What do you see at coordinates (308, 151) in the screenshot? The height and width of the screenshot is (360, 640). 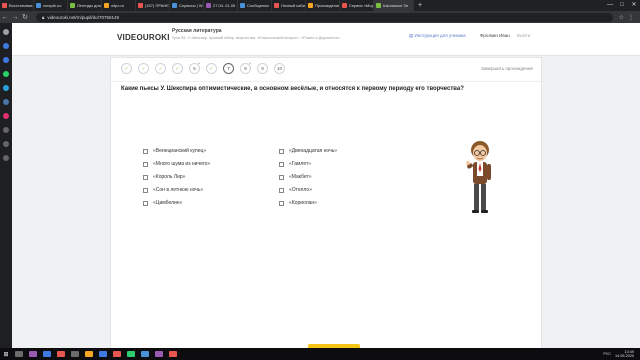 I see `answer-option: «Двенадцатая ночь»` at bounding box center [308, 151].